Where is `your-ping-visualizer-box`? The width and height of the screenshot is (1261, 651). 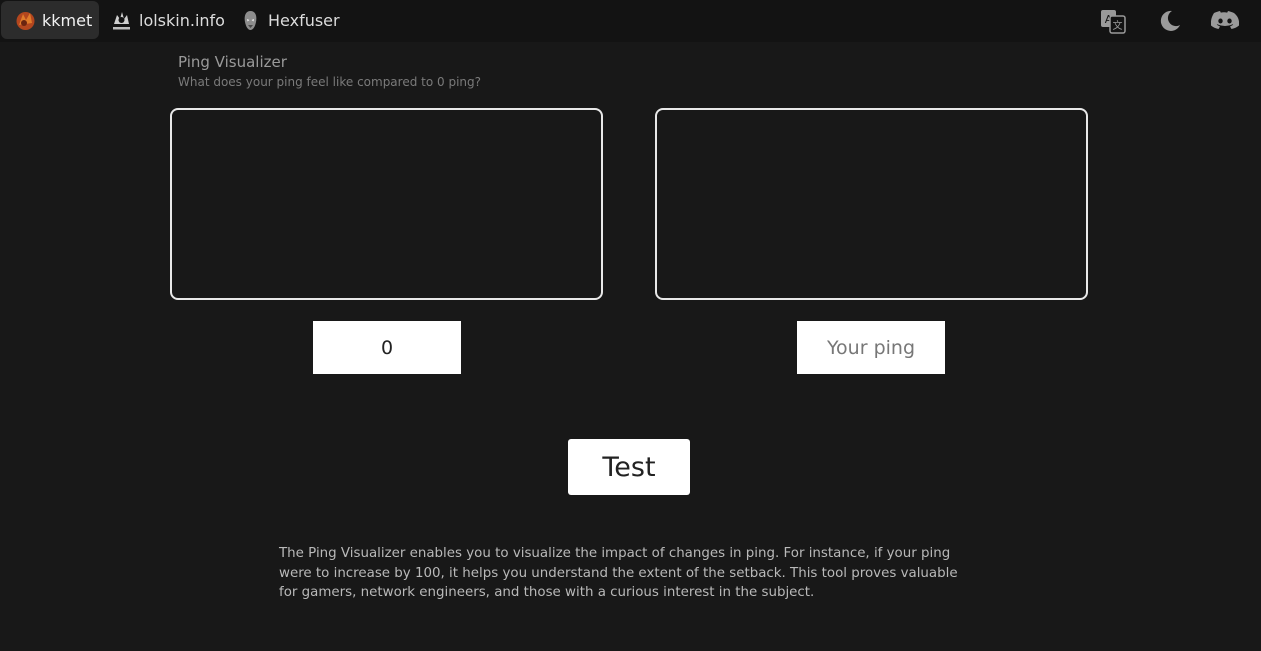
your-ping-visualizer-box is located at coordinates (871, 204).